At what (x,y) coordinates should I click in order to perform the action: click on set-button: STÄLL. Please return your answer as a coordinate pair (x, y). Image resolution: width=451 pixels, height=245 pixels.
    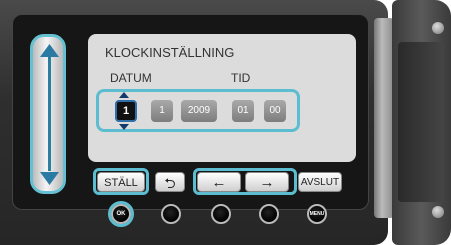
    Looking at the image, I should click on (121, 182).